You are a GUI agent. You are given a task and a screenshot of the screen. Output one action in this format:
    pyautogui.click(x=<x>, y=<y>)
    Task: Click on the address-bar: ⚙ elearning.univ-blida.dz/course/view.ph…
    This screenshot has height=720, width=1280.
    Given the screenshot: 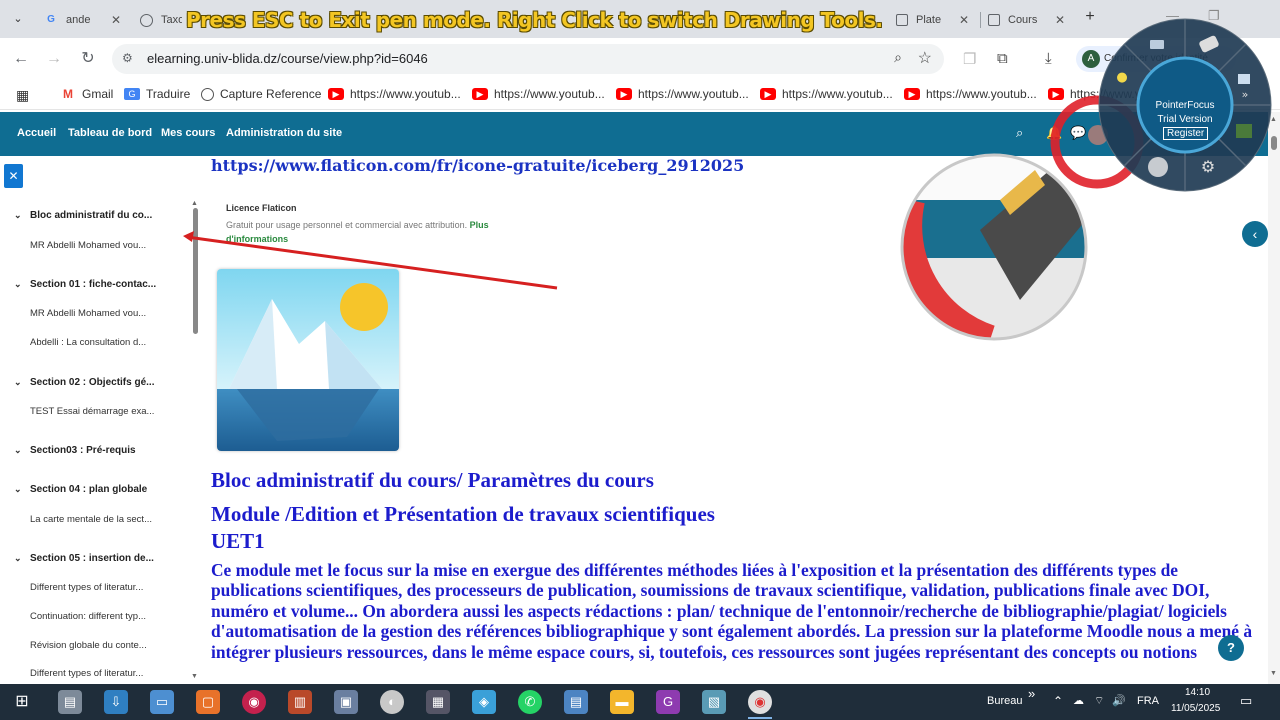 What is the action you would take?
    pyautogui.click(x=528, y=59)
    